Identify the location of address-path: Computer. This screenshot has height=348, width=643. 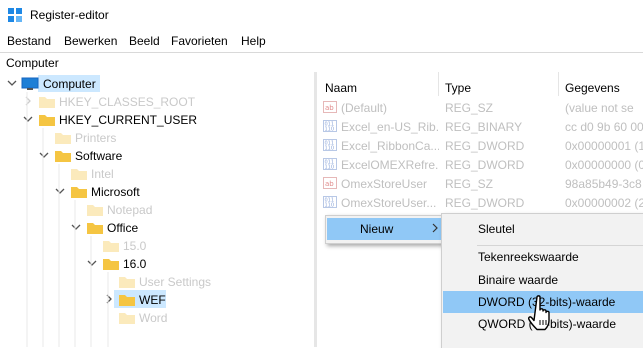
(32, 63).